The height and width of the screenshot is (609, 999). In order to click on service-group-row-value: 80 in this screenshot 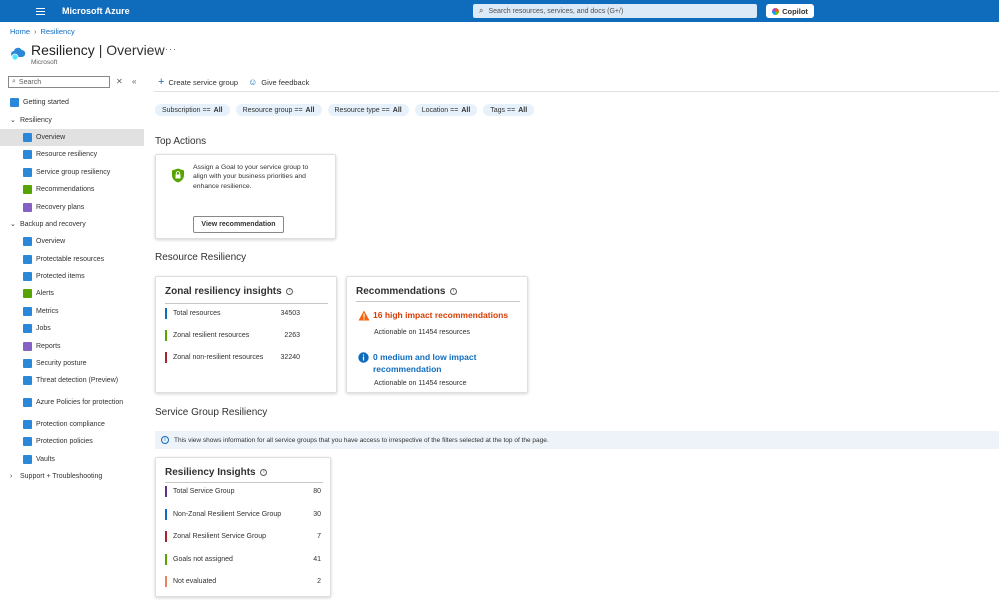, I will do `click(317, 491)`.